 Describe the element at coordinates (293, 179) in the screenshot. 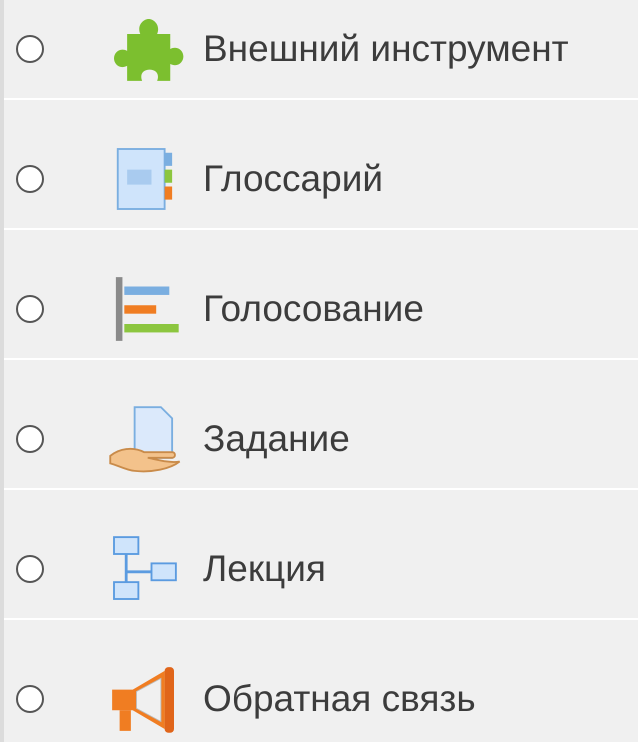

I see `activity-label: Глоссарий` at that location.